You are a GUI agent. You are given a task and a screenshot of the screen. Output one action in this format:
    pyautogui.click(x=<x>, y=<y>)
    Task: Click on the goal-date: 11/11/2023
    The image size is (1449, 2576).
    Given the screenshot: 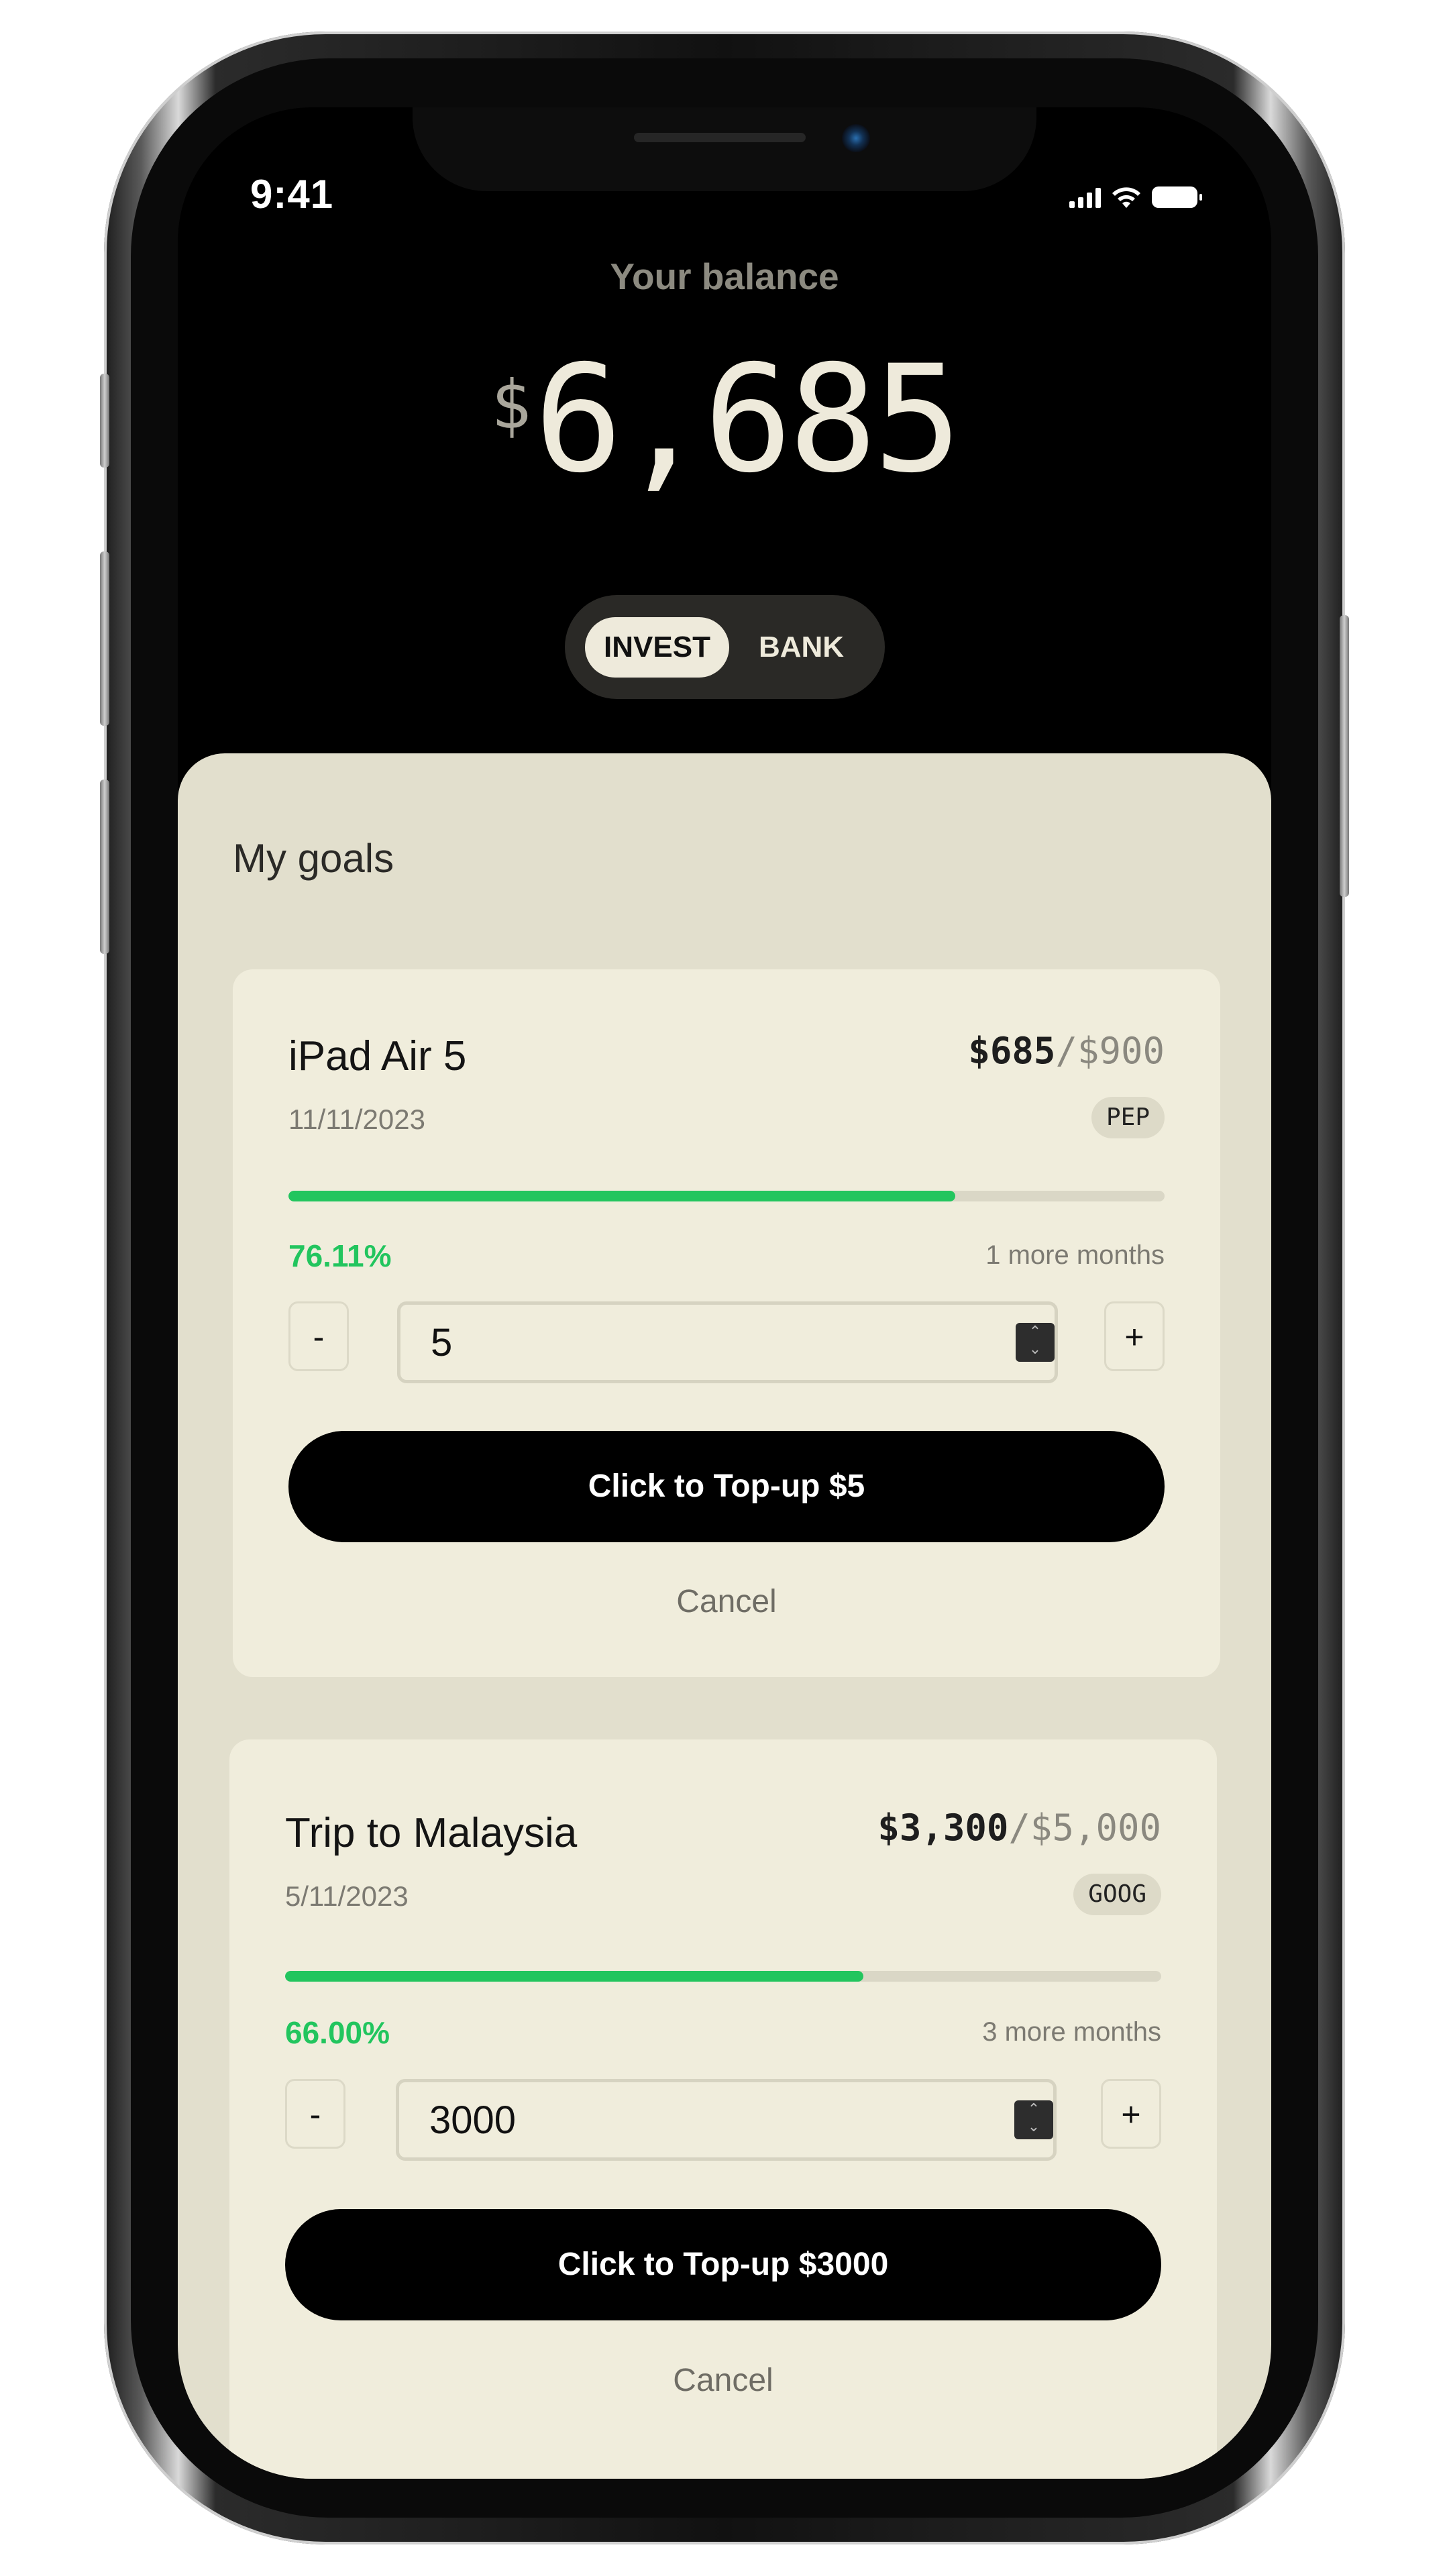 What is the action you would take?
    pyautogui.click(x=356, y=1119)
    